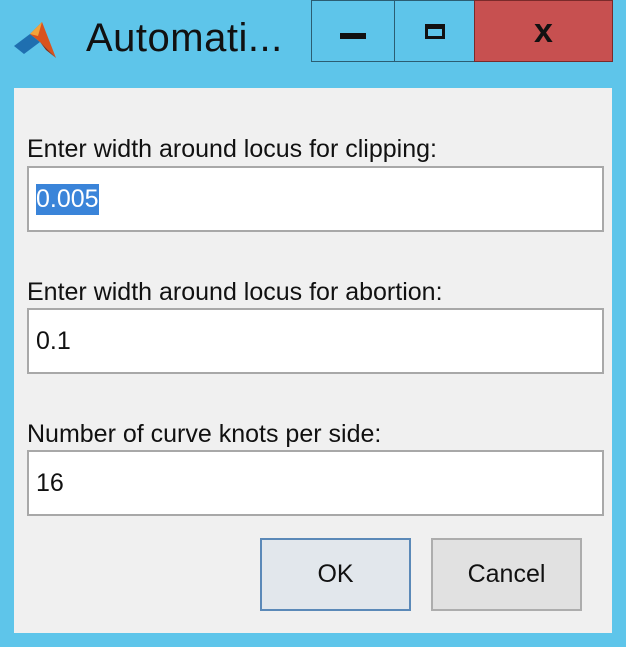  What do you see at coordinates (315, 483) in the screenshot?
I see `curve-knots-input: 16` at bounding box center [315, 483].